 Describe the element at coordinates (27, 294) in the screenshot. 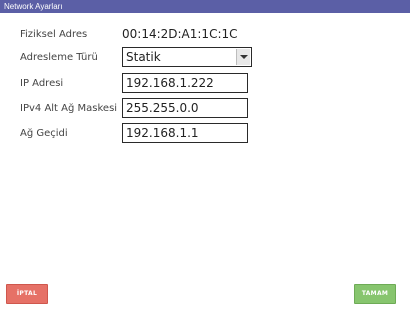

I see `cancel-button: İPTAL` at that location.